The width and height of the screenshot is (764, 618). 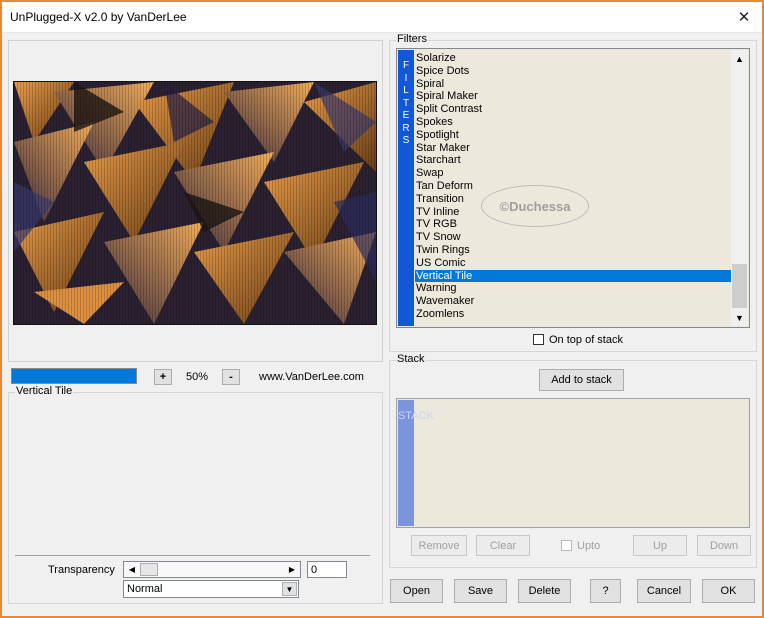 What do you see at coordinates (574, 135) in the screenshot?
I see `filter-item: Spotlight` at bounding box center [574, 135].